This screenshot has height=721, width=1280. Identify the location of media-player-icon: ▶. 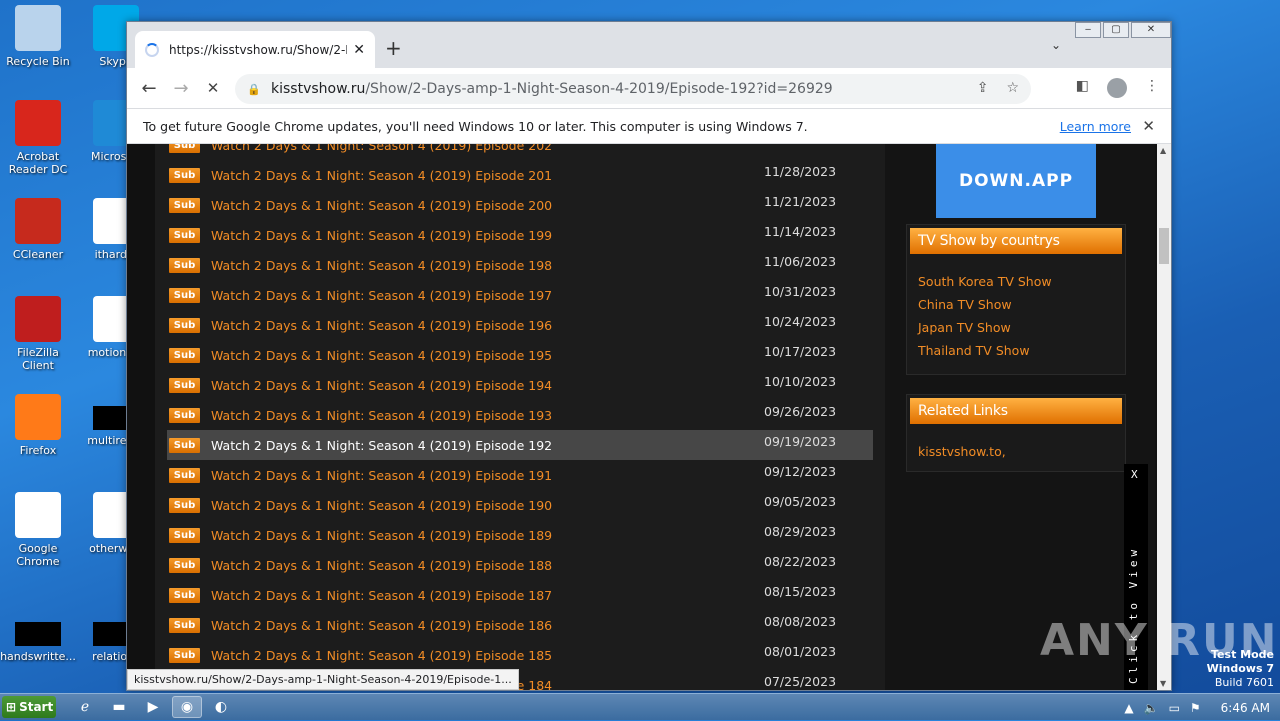
(153, 707).